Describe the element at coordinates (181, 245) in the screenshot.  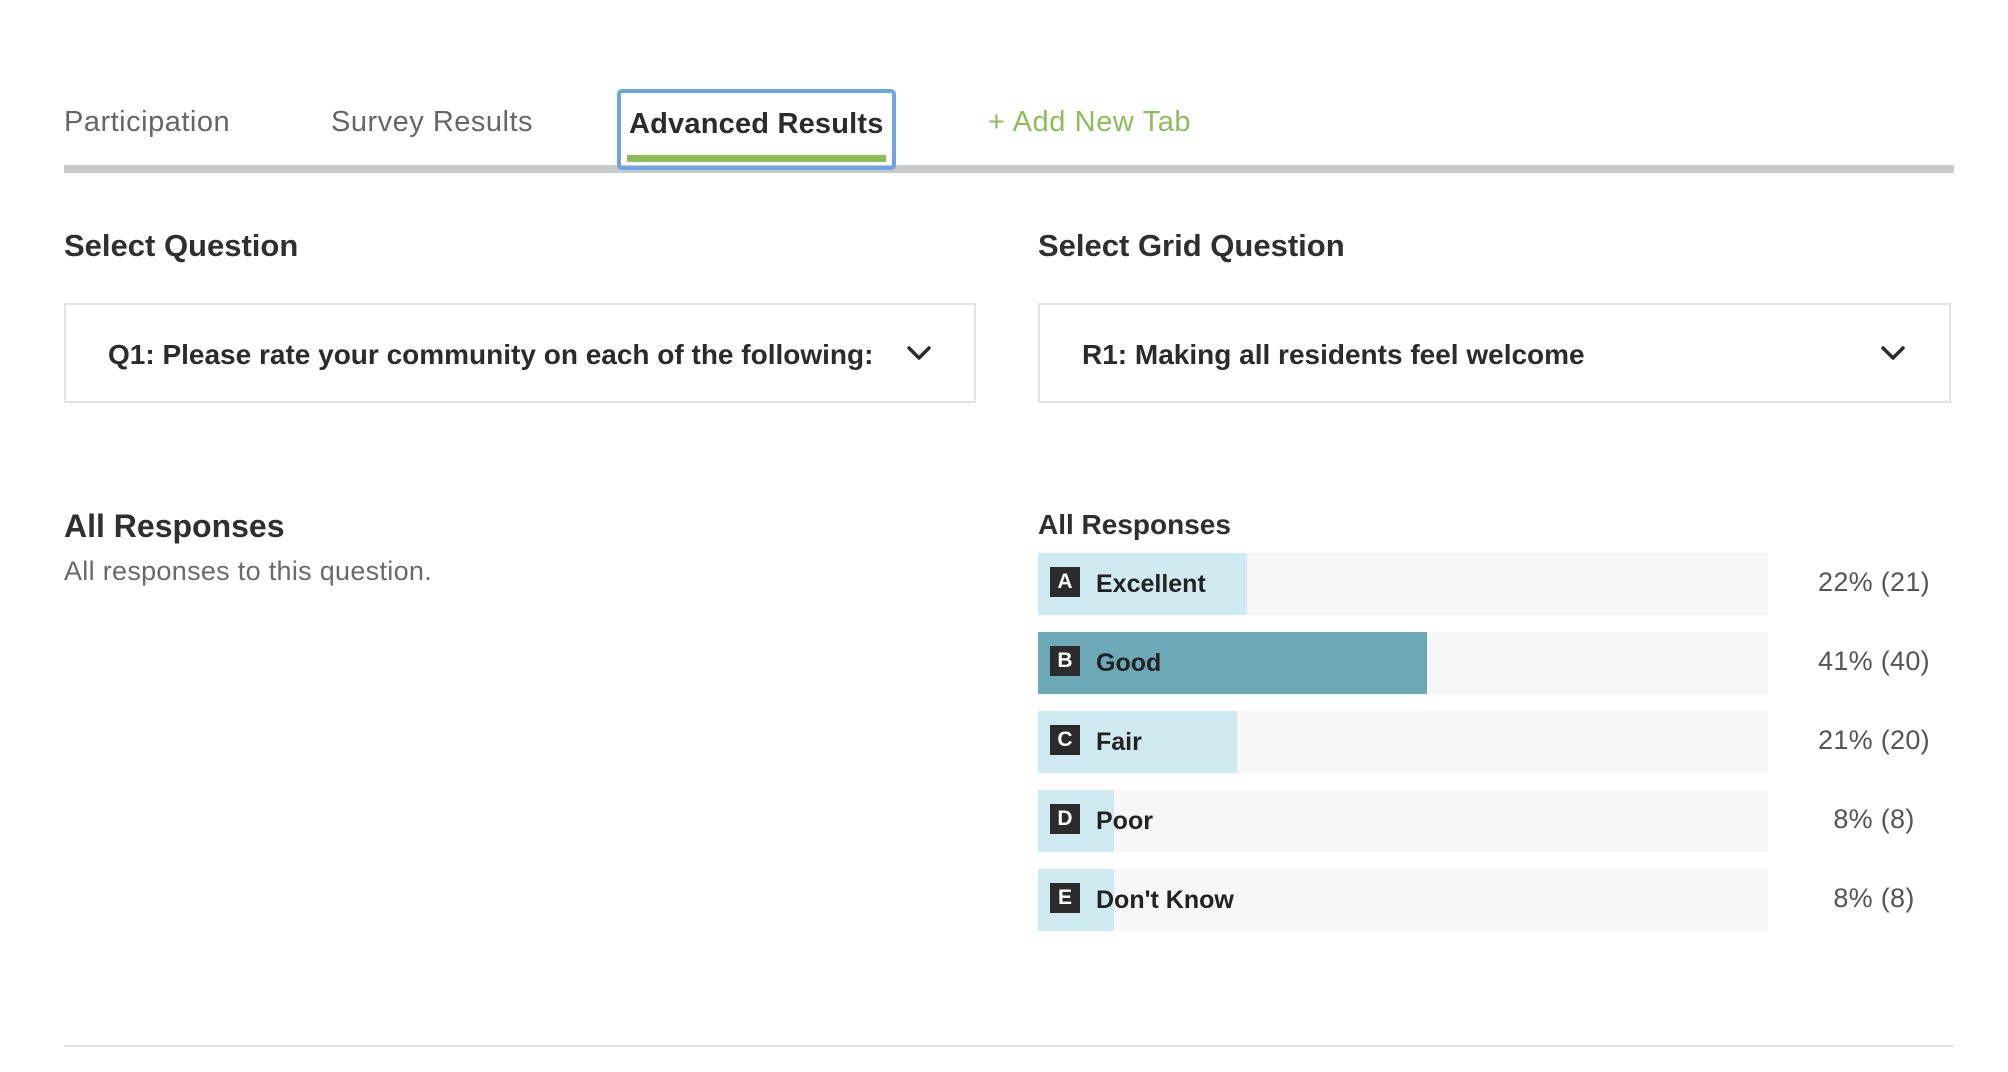
I see `select-question-heading: Select Question` at that location.